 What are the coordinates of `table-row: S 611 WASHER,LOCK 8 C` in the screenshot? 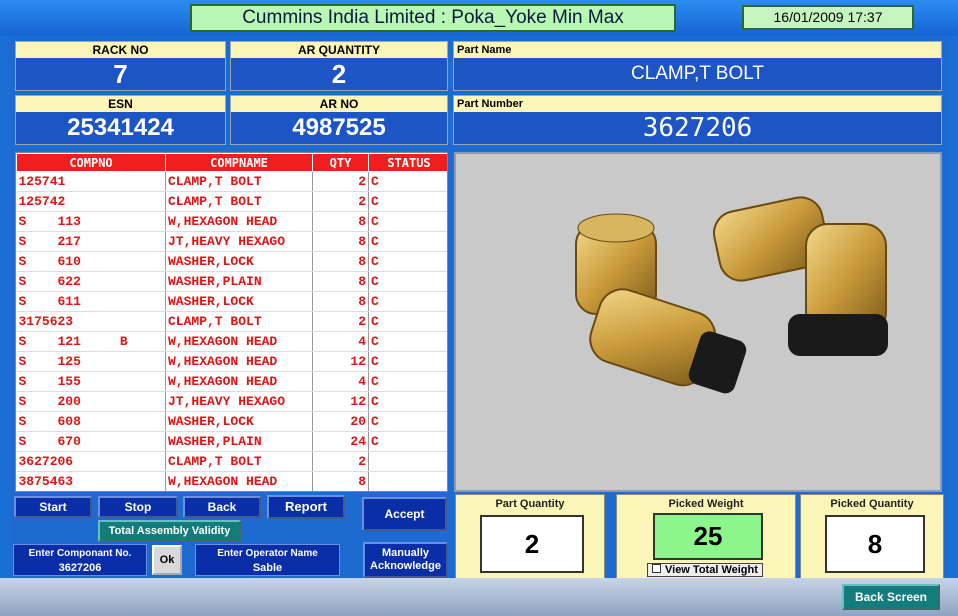 It's located at (231, 301).